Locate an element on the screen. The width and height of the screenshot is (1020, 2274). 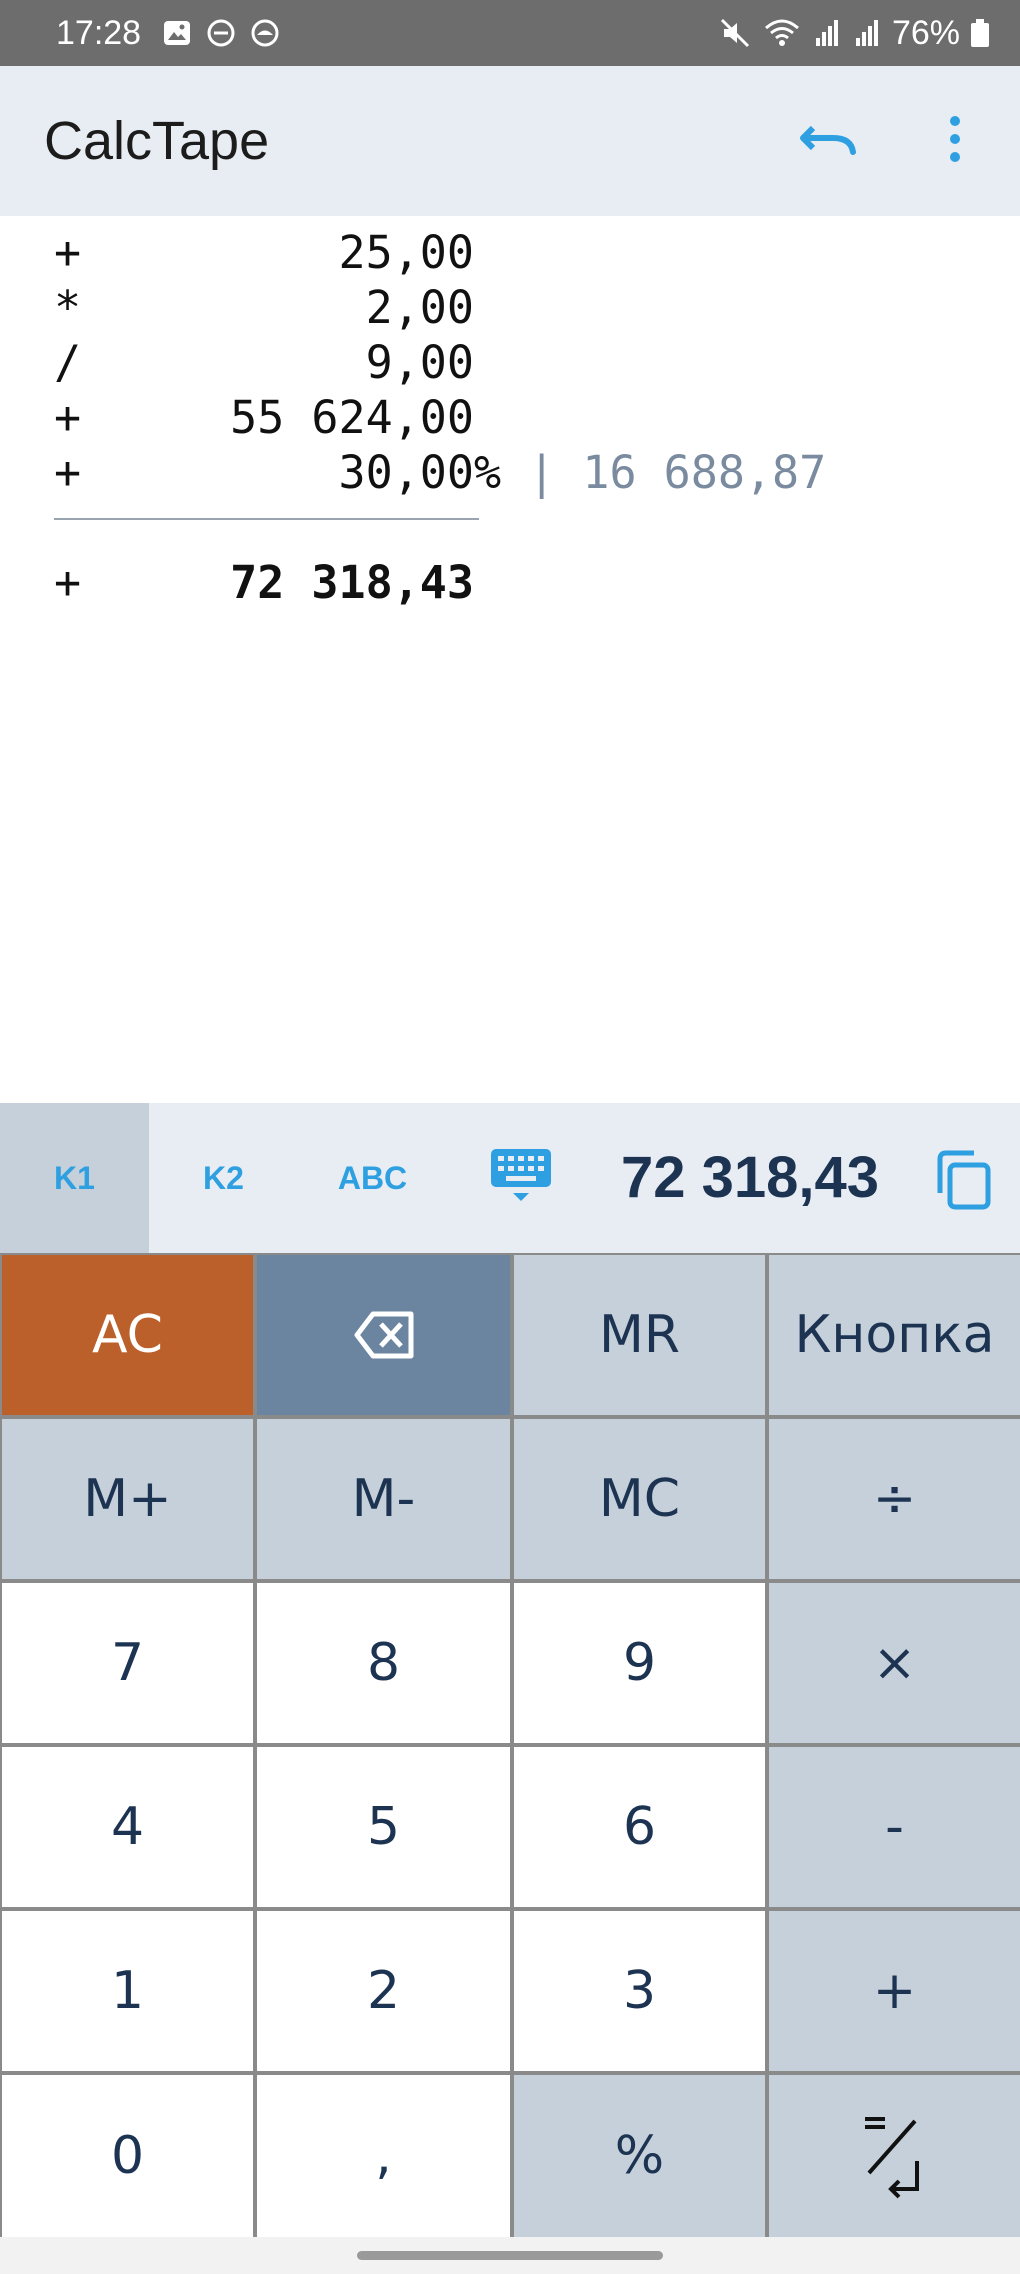
tape-result: 72 318,43 is located at coordinates (352, 582).